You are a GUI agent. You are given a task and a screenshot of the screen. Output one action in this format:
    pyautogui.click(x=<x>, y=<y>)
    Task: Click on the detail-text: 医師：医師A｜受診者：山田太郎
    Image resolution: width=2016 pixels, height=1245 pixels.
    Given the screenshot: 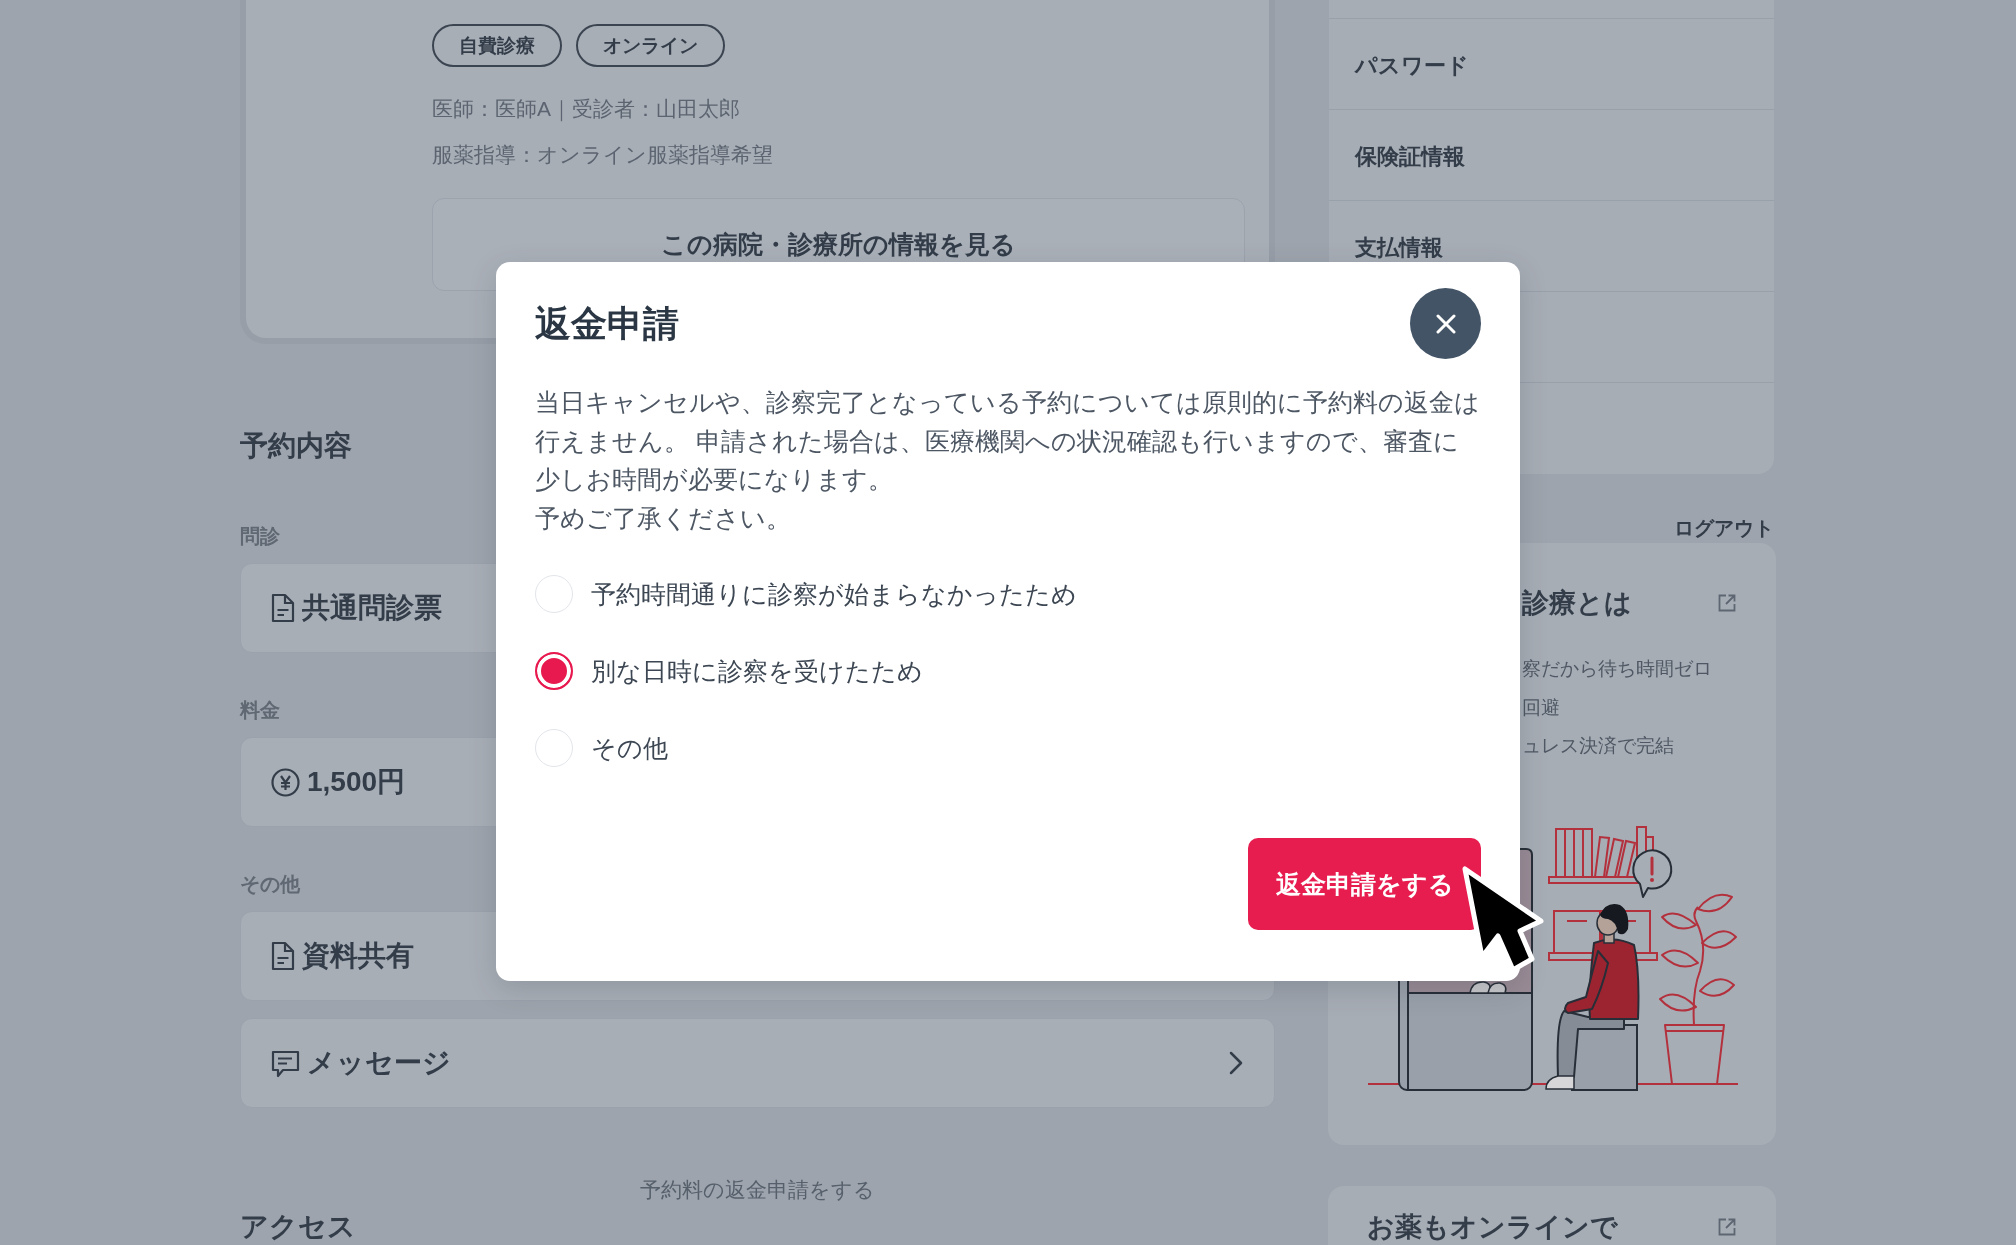 What is the action you would take?
    pyautogui.click(x=586, y=110)
    